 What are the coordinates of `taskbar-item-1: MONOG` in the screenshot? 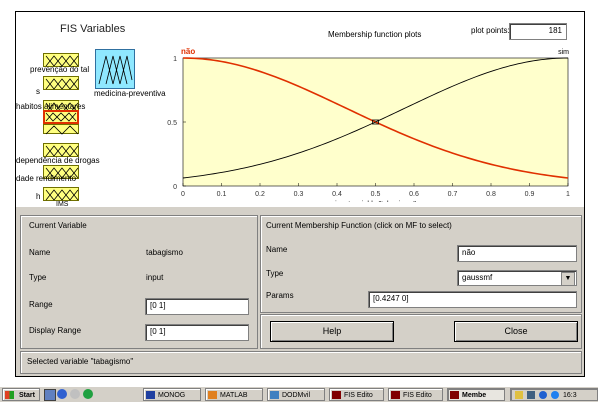 It's located at (172, 394).